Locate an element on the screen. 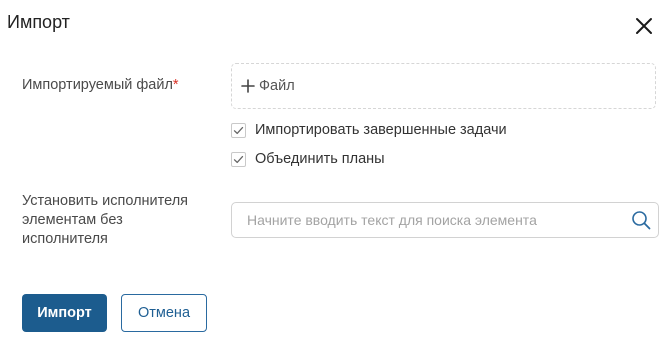 The image size is (666, 337). file-field-label: Импортируемый файл* is located at coordinates (100, 85).